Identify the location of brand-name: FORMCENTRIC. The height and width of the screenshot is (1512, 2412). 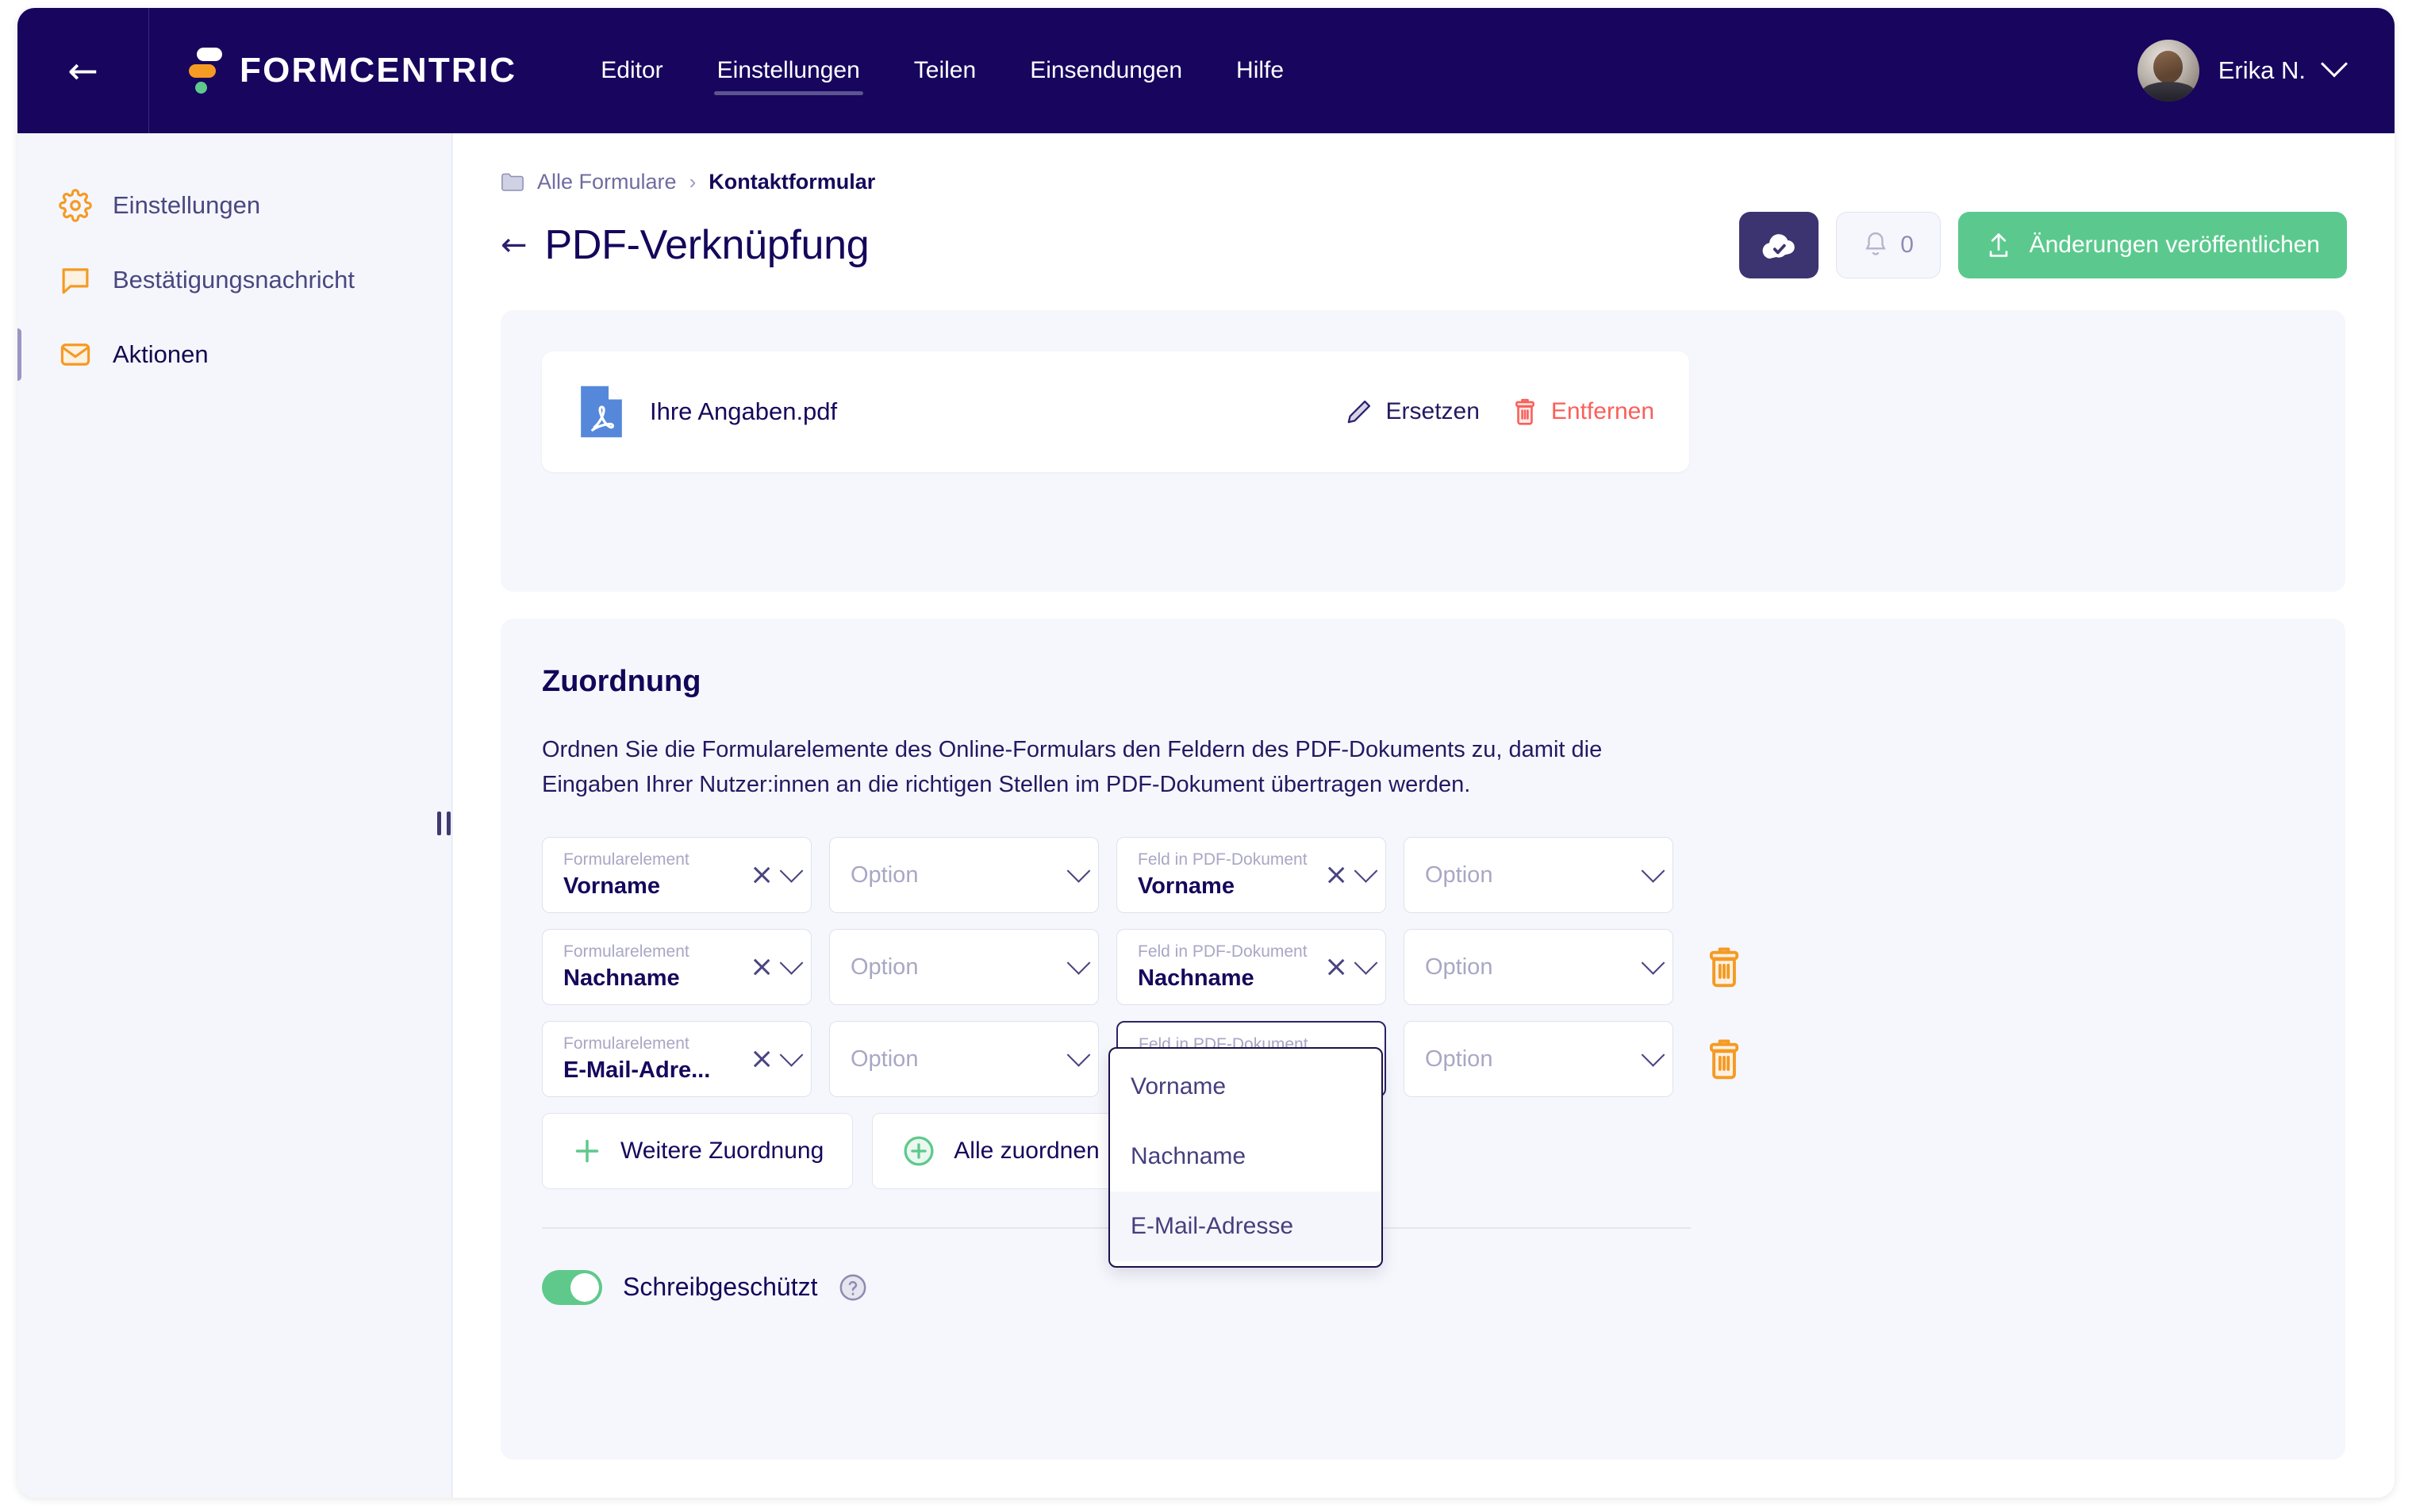
(378, 70).